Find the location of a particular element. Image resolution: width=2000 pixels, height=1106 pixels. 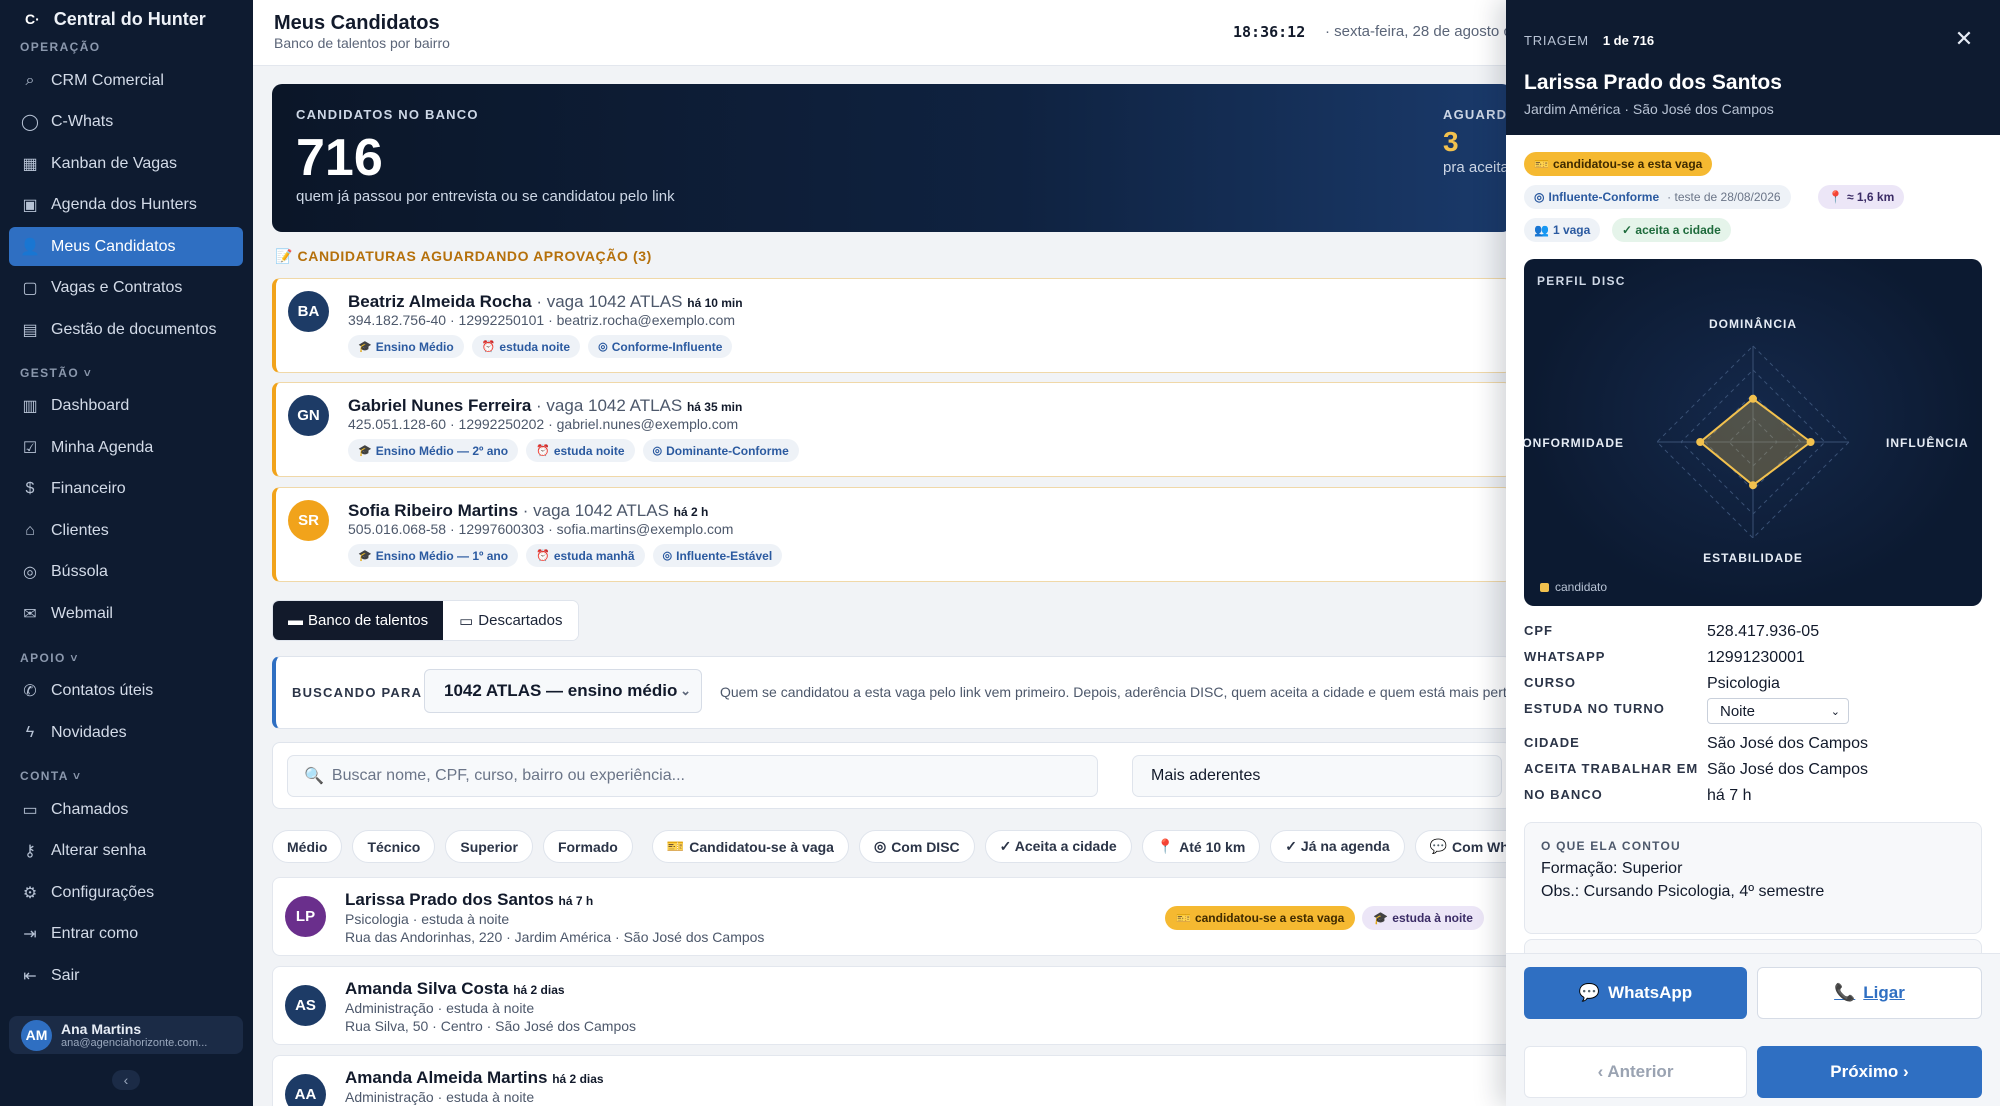

sort-select: Mais aderentes is located at coordinates (1317, 776).